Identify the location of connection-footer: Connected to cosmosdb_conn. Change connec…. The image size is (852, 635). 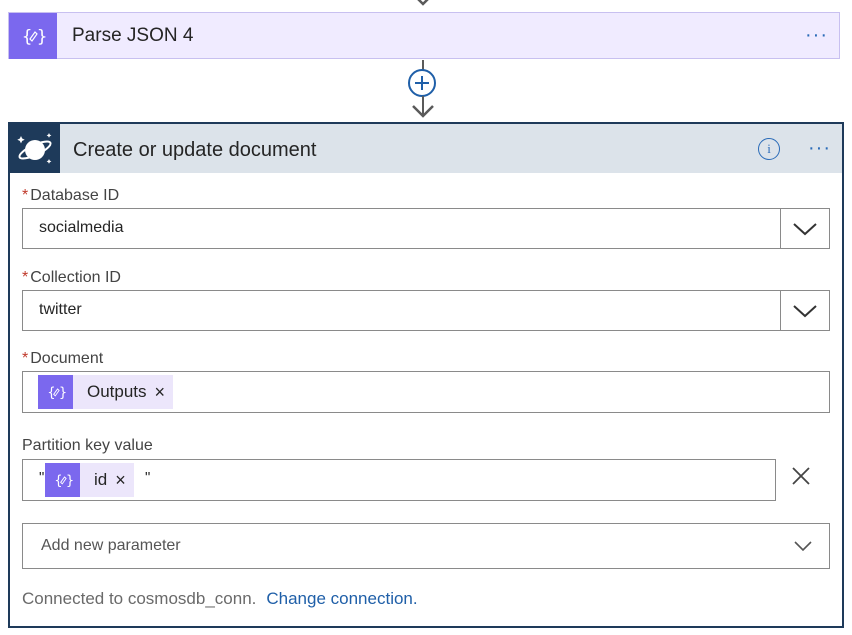
(220, 599).